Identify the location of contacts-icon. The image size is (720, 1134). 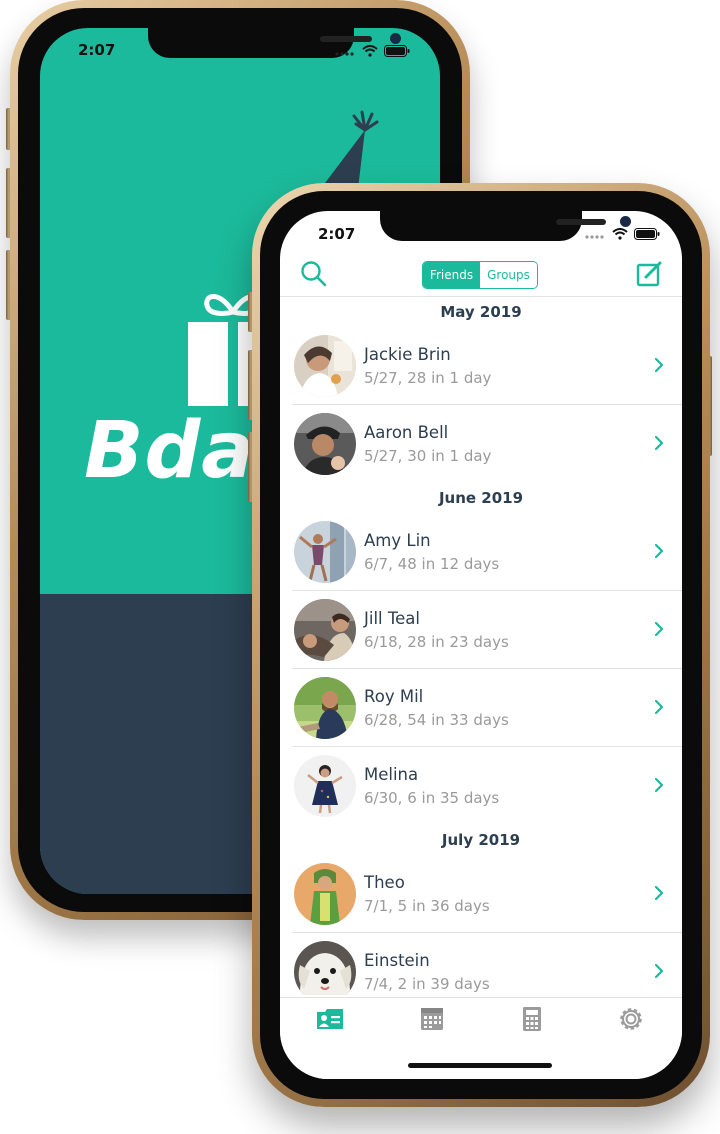
(330, 1019).